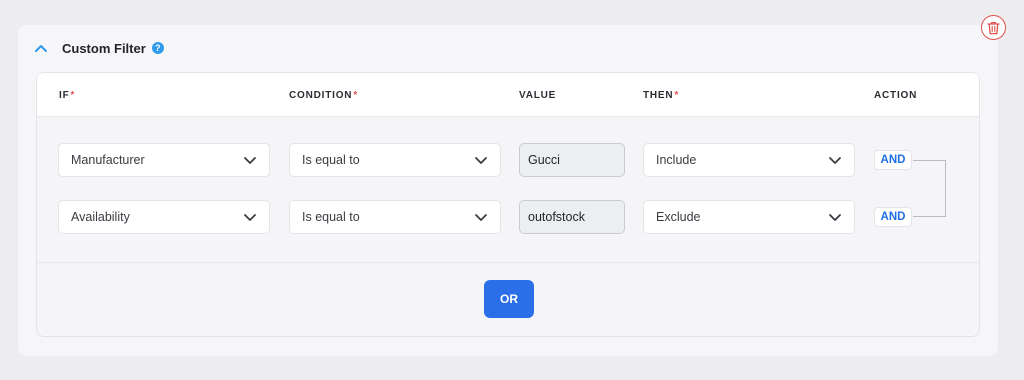  What do you see at coordinates (929, 188) in the screenshot?
I see `and-group-connector` at bounding box center [929, 188].